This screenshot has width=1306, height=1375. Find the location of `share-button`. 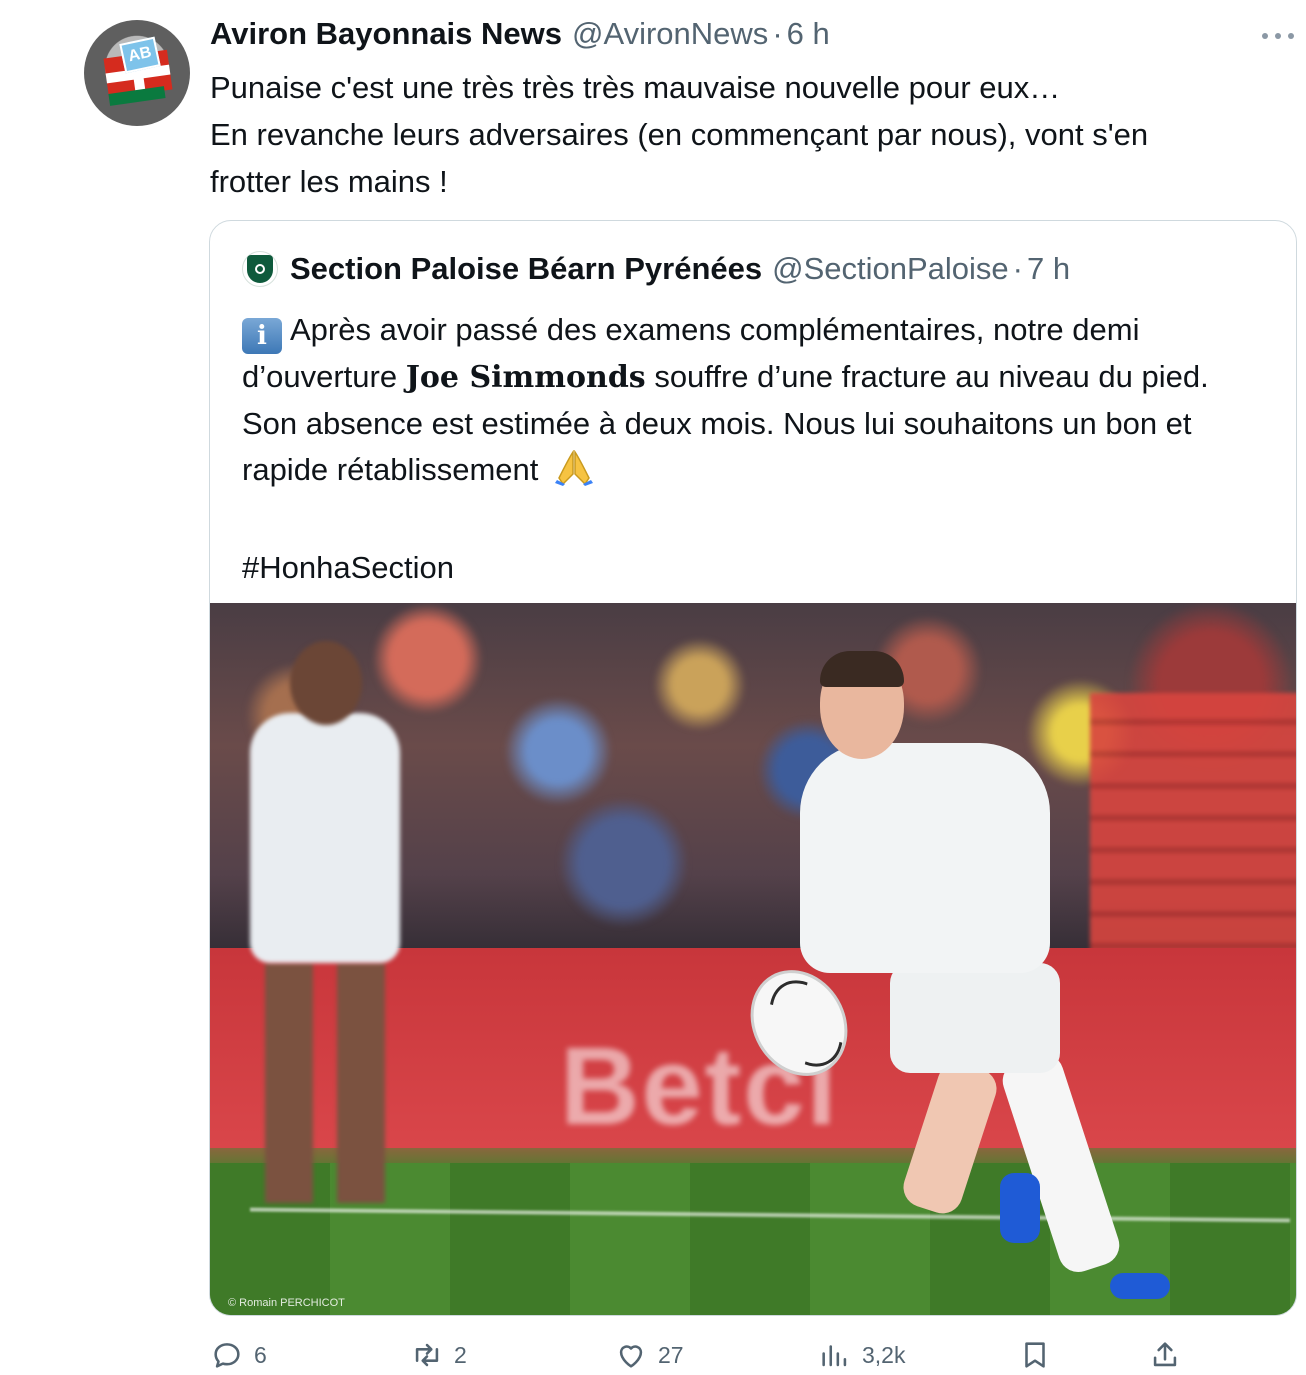

share-button is located at coordinates (1165, 1352).